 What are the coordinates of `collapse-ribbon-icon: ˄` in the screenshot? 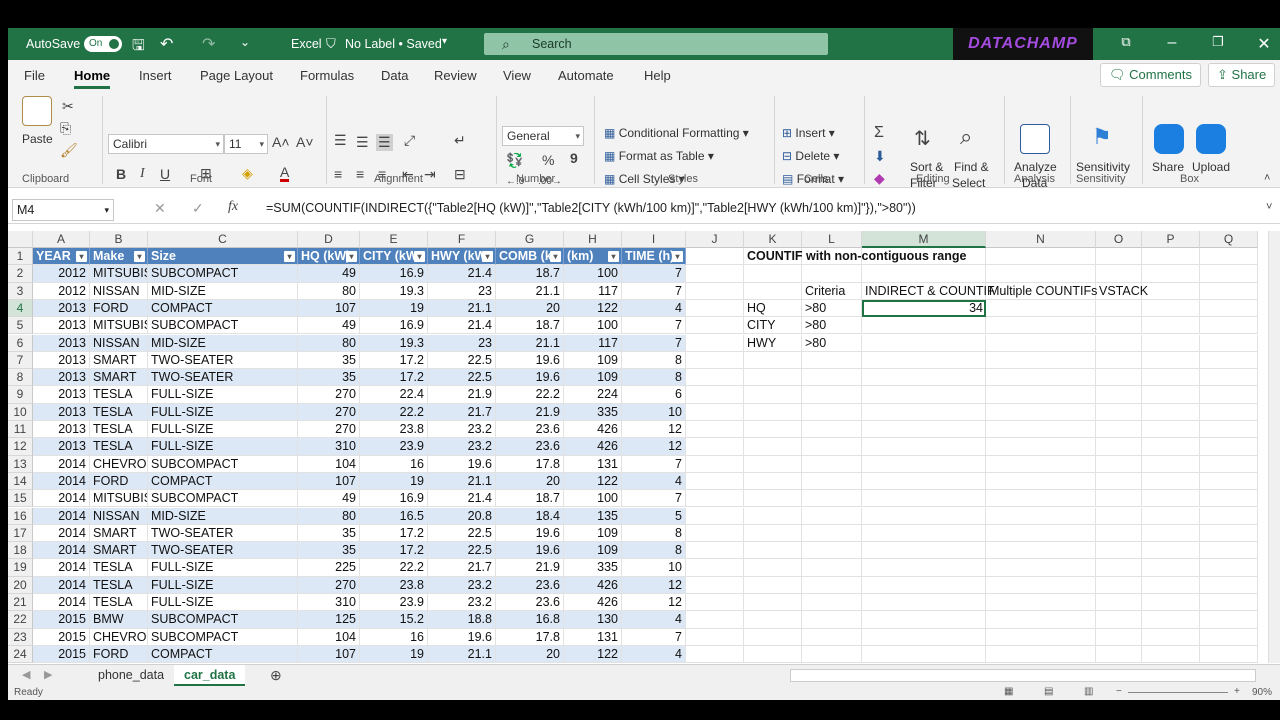 It's located at (1267, 178).